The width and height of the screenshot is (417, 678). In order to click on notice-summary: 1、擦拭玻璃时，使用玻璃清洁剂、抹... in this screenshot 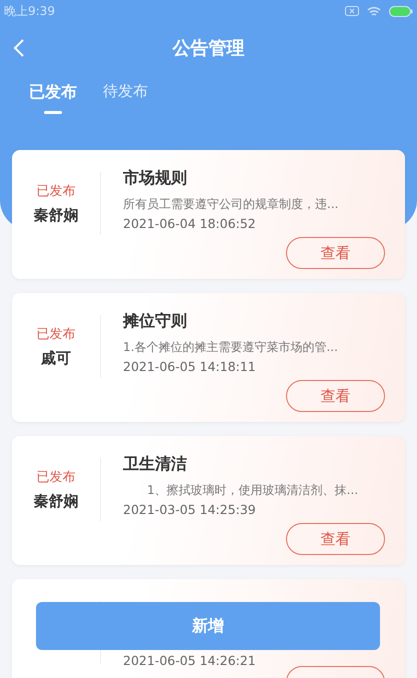, I will do `click(253, 490)`.